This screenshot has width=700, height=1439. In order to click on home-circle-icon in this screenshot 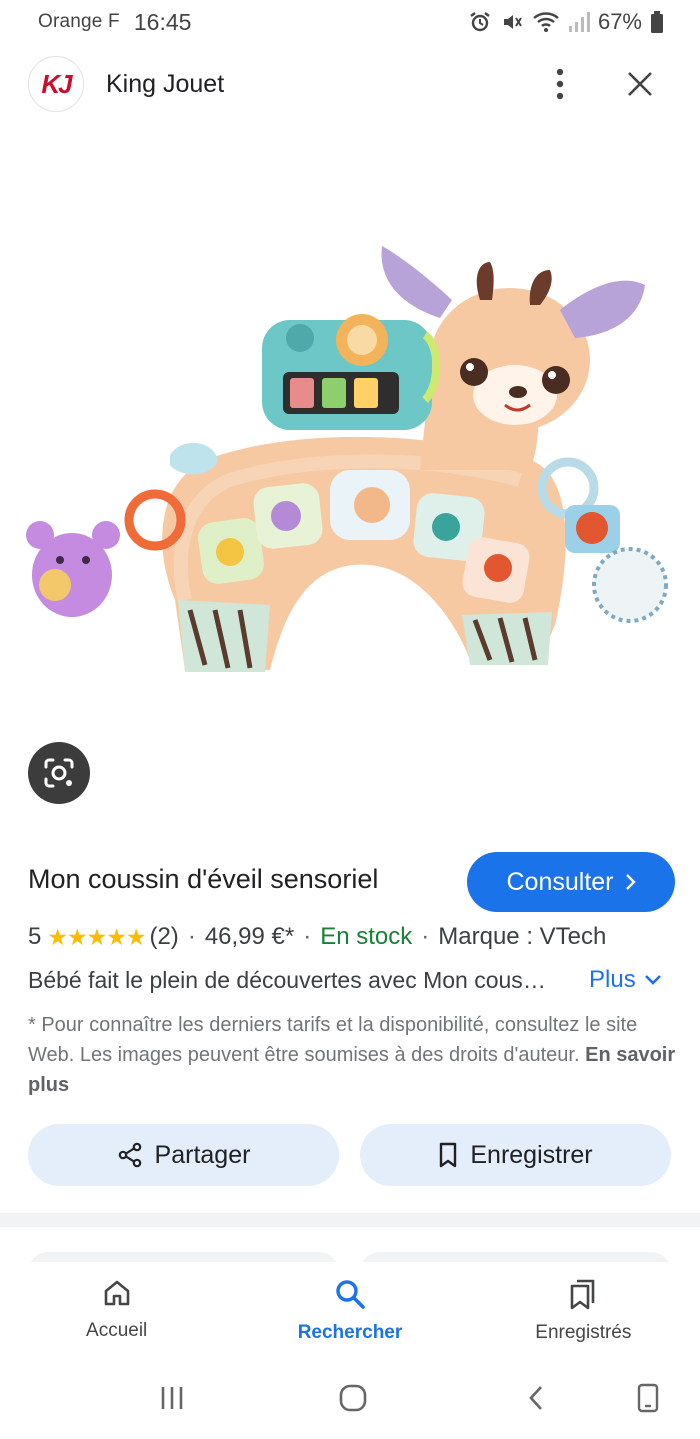, I will do `click(353, 1398)`.